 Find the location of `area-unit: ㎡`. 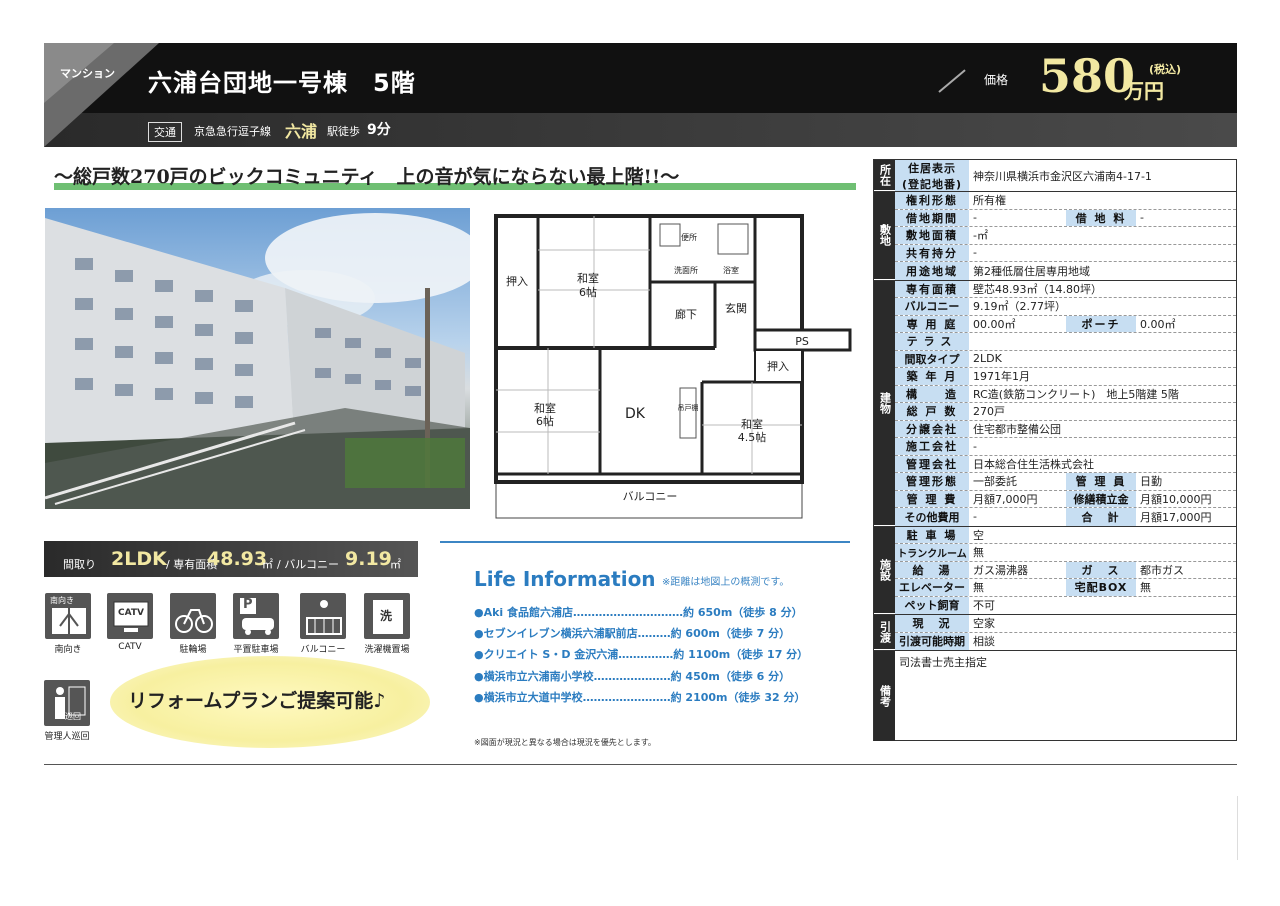

area-unit: ㎡ is located at coordinates (267, 564).